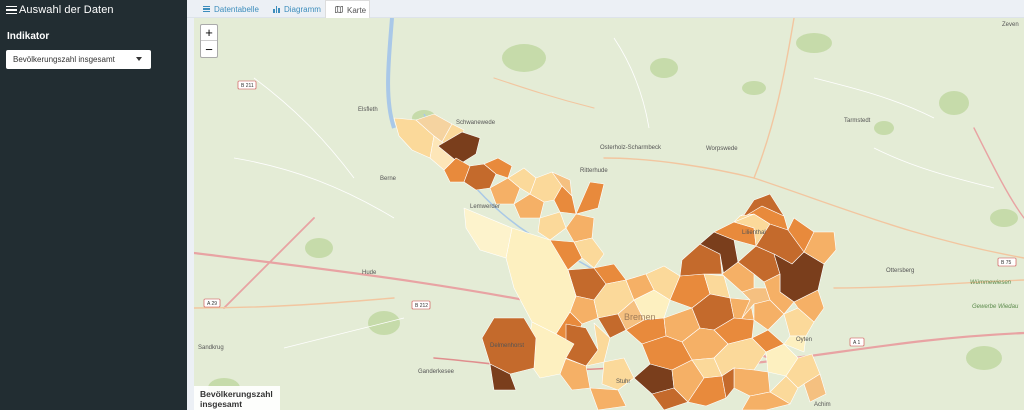  I want to click on legend-title: Bevölkerungszahl insgesamt, so click(236, 399).